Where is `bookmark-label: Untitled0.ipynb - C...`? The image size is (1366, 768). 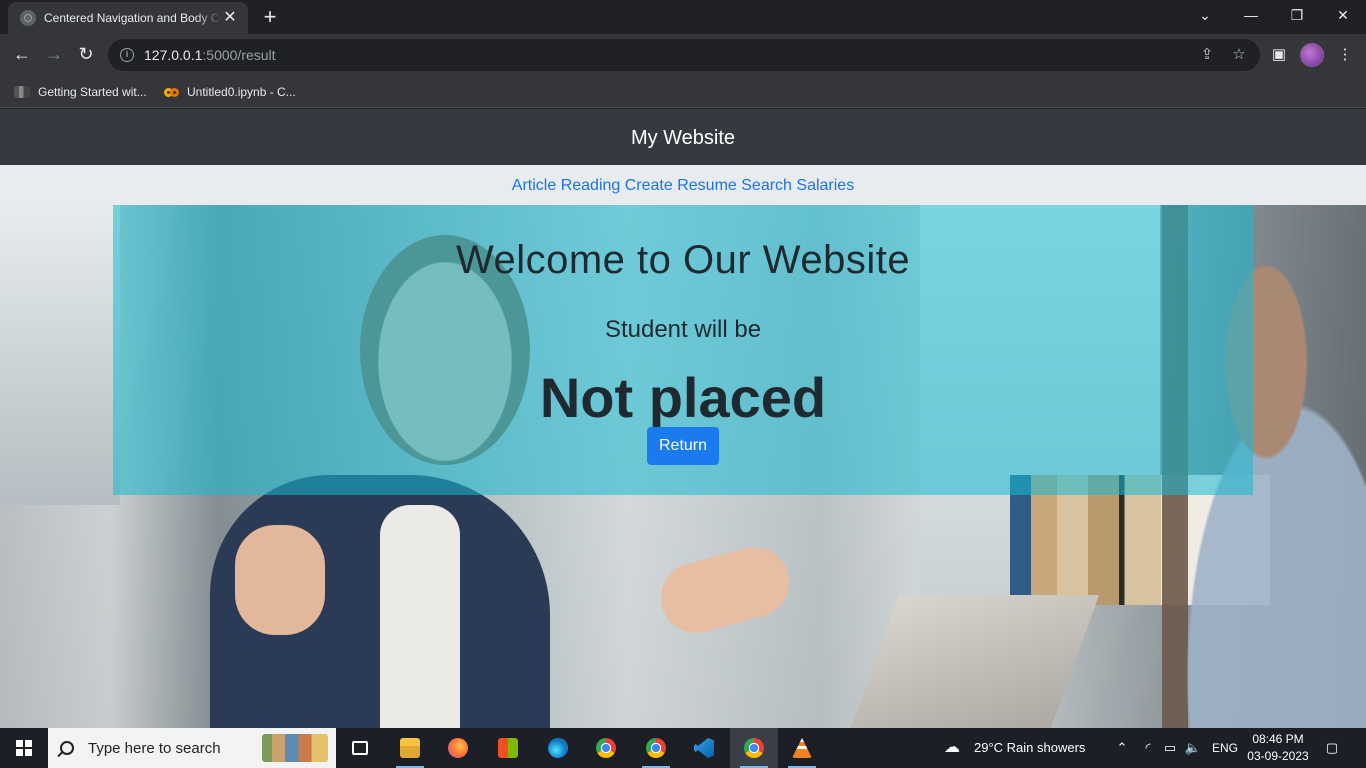
bookmark-label: Untitled0.ipynb - C... is located at coordinates (241, 92).